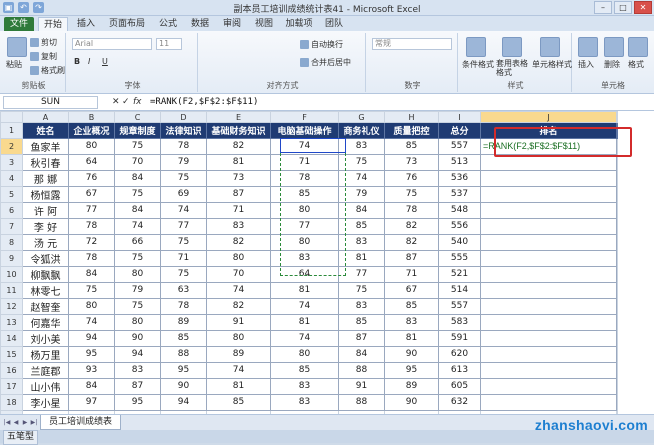 This screenshot has width=654, height=445. What do you see at coordinates (552, 64) in the screenshot?
I see `cell-styles-button: 单元格样式` at bounding box center [552, 64].